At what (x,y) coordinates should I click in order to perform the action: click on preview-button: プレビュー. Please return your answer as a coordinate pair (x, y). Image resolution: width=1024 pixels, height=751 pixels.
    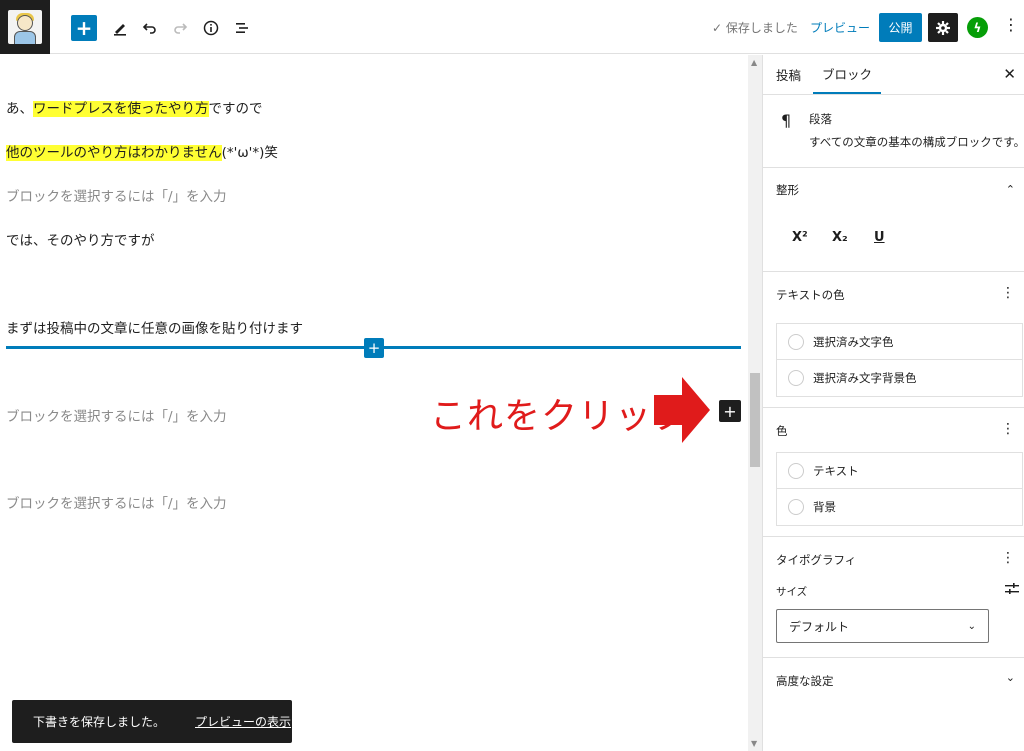
    Looking at the image, I should click on (840, 27).